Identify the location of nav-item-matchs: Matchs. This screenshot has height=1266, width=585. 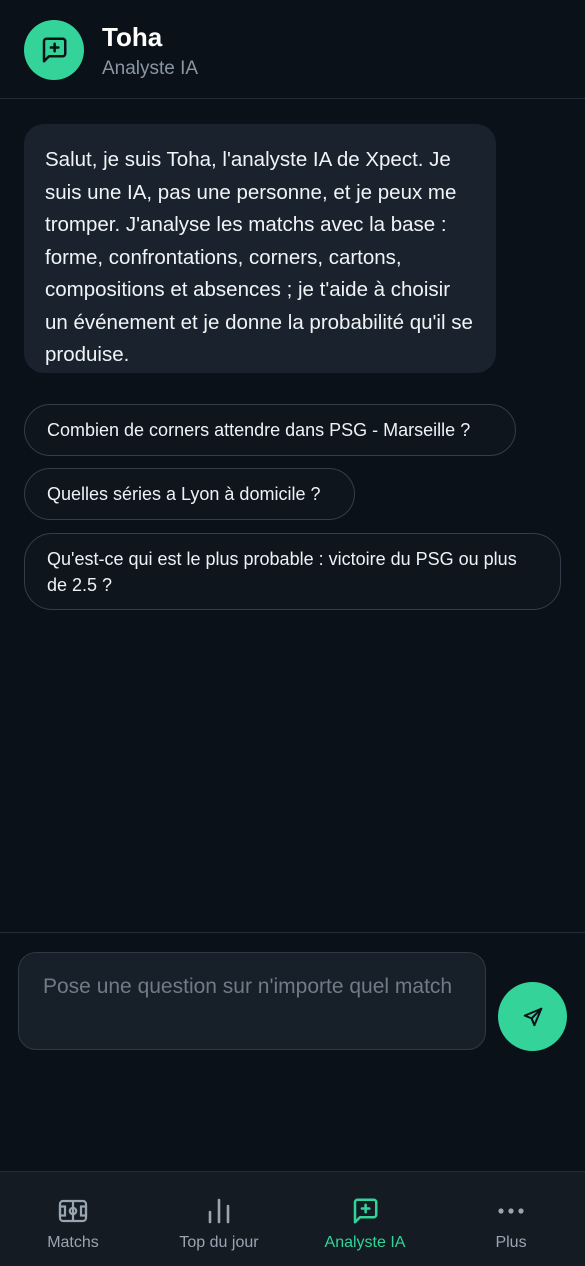
(73, 1219).